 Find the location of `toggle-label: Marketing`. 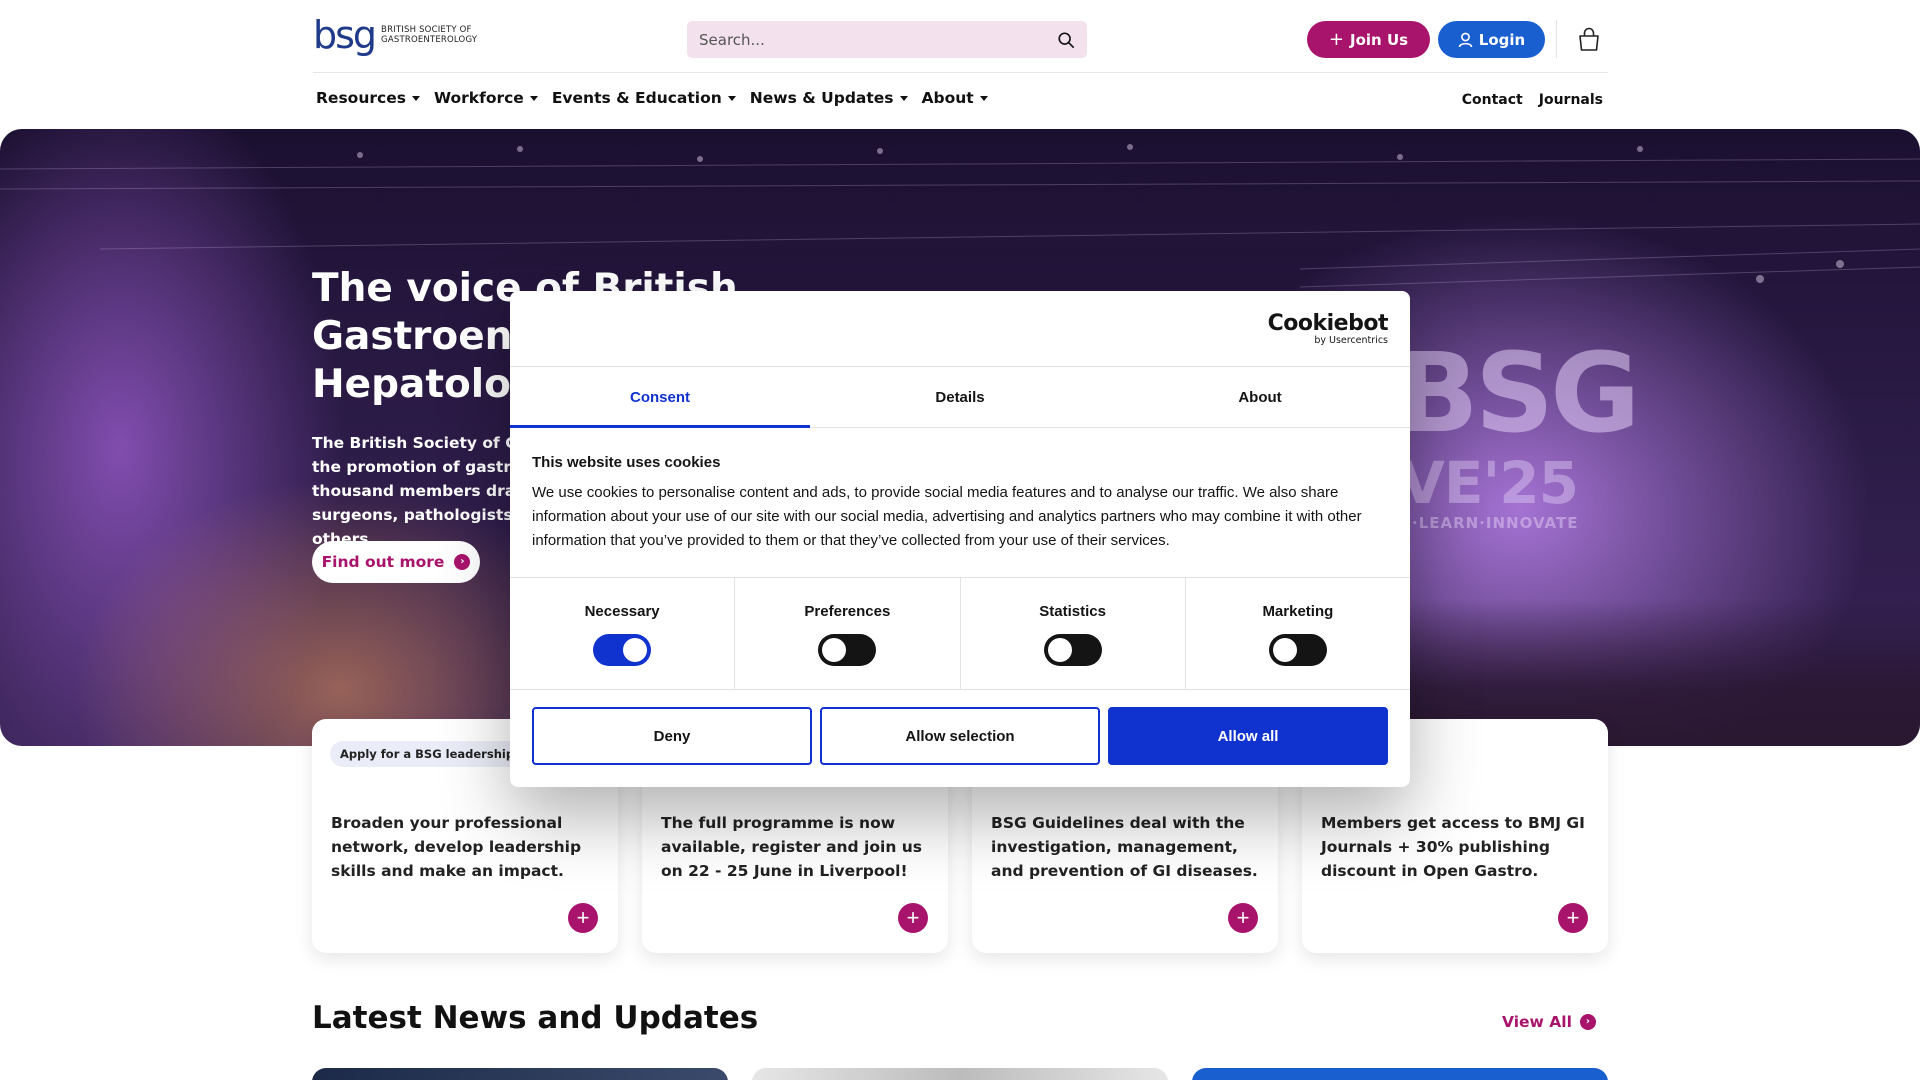

toggle-label: Marketing is located at coordinates (1298, 611).